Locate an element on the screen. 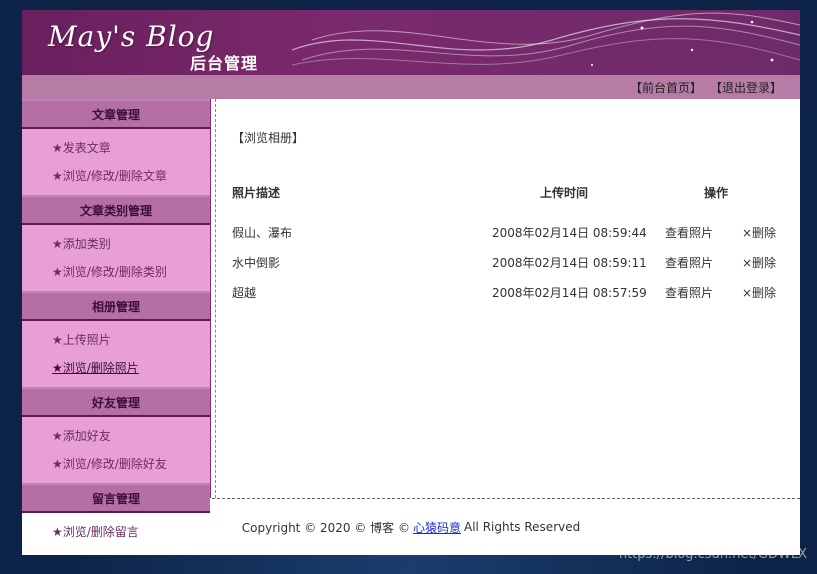 Image resolution: width=817 pixels, height=574 pixels. column-header-actions: 操作 is located at coordinates (716, 193).